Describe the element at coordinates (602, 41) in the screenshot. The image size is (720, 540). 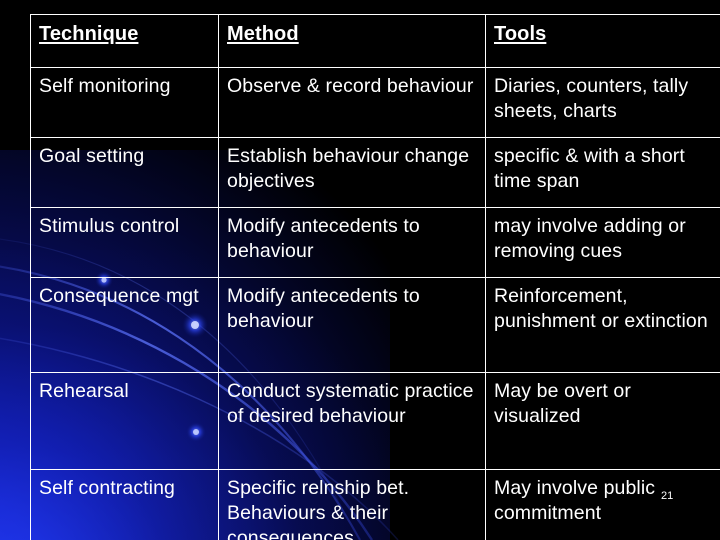
I see `column-header-tools: Tools` at that location.